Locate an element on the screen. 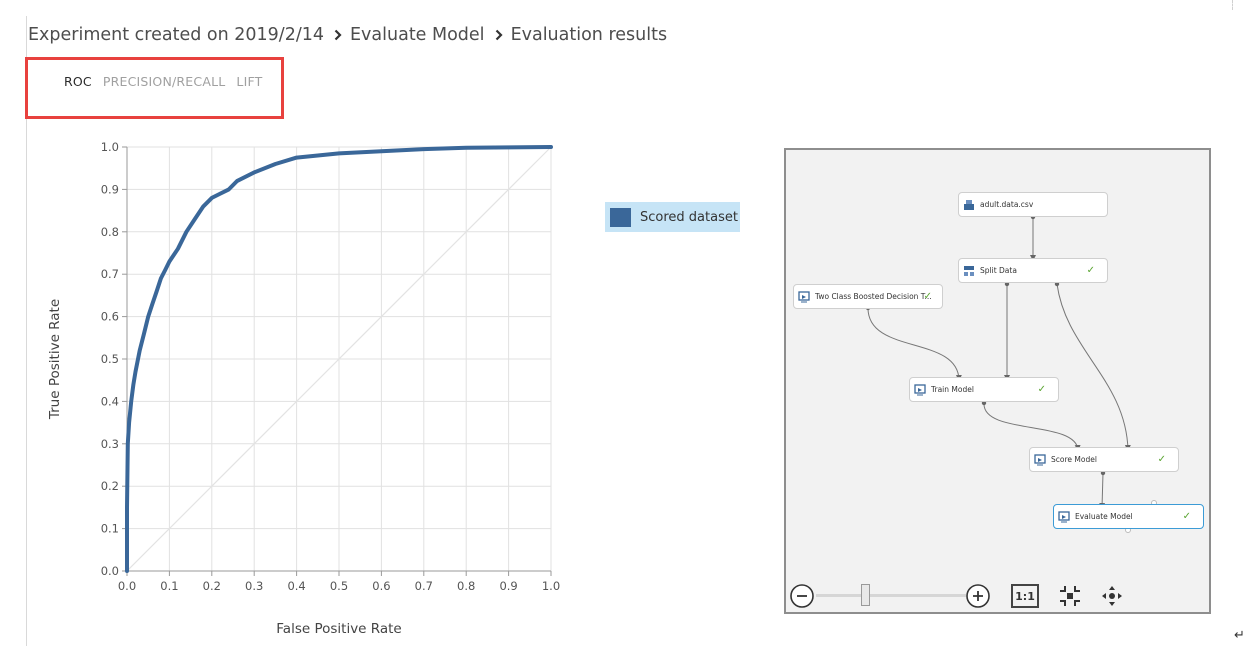 The width and height of the screenshot is (1251, 652). node-label: Score Model is located at coordinates (1074, 459).